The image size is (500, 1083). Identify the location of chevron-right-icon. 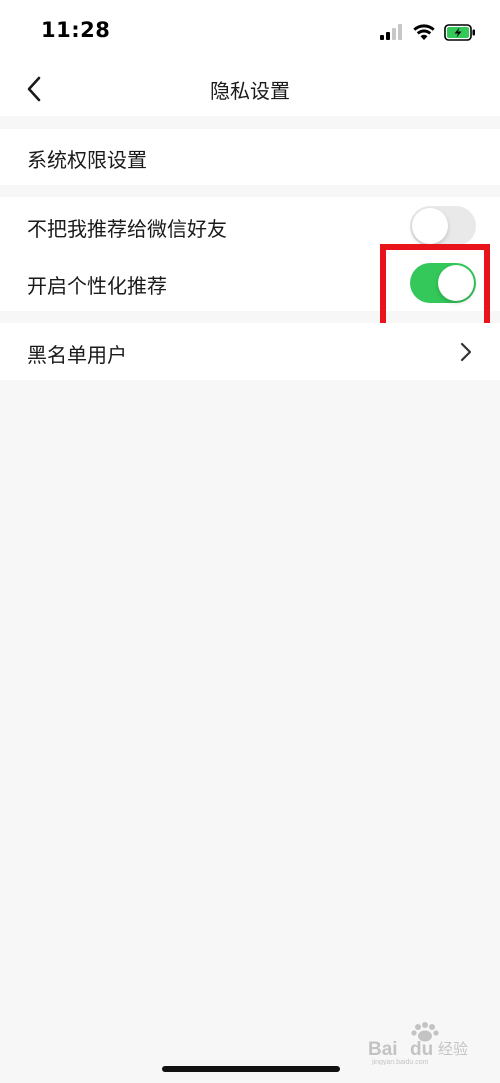
(466, 352).